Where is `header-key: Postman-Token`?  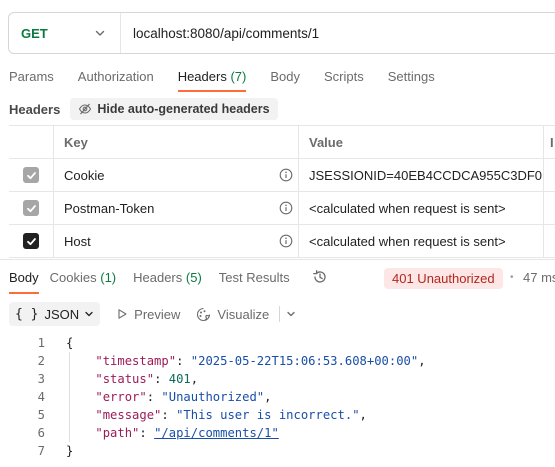 header-key: Postman-Token is located at coordinates (109, 208).